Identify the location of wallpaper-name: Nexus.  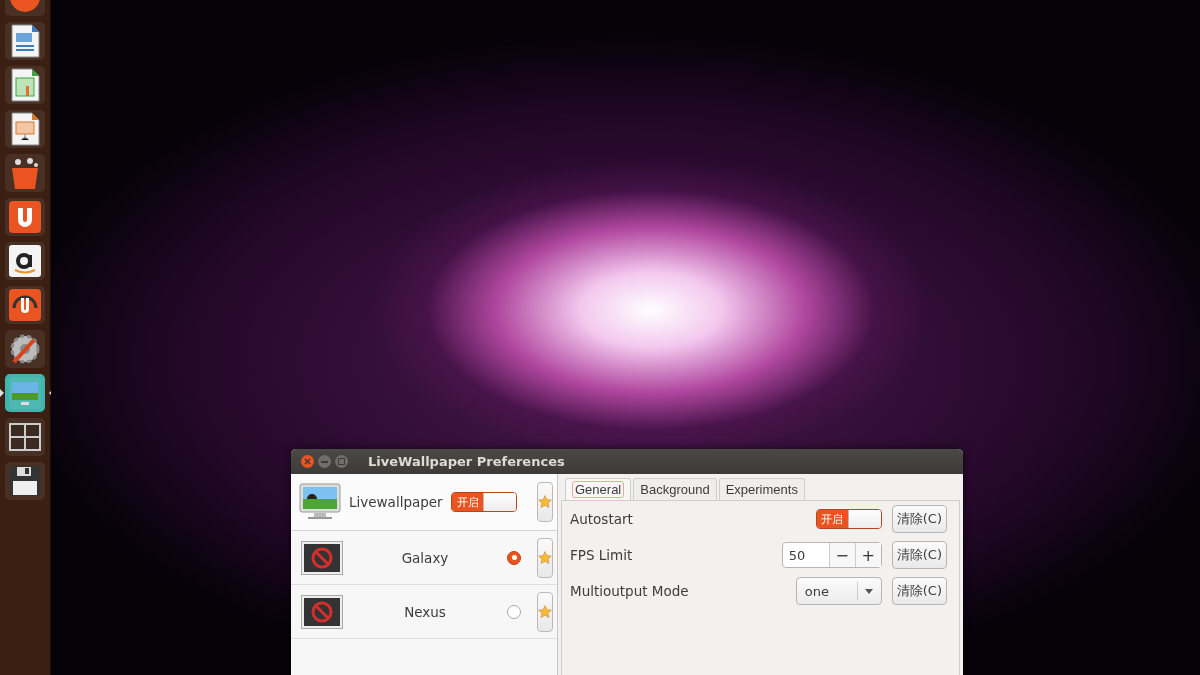
(425, 611).